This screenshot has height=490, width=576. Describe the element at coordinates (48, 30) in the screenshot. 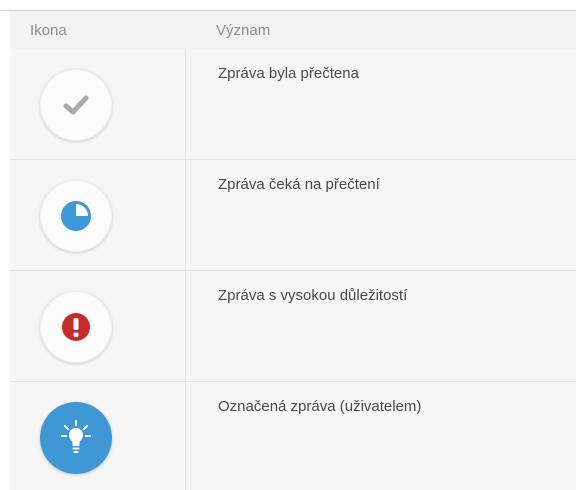

I see `header-icon-column: Ikona` at that location.